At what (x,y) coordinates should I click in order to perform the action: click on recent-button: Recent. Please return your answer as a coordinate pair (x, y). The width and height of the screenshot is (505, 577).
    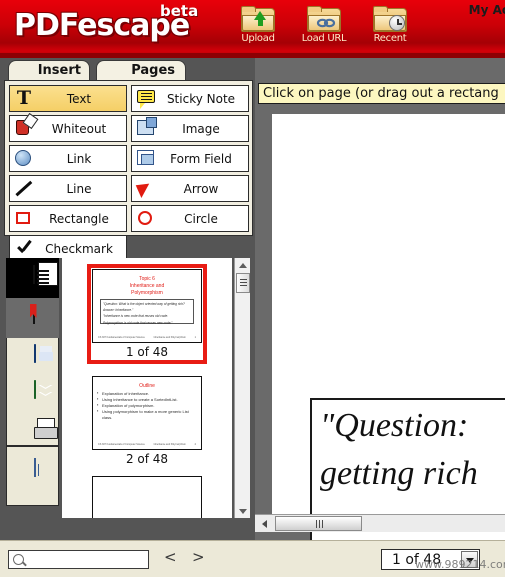
    Looking at the image, I should click on (390, 25).